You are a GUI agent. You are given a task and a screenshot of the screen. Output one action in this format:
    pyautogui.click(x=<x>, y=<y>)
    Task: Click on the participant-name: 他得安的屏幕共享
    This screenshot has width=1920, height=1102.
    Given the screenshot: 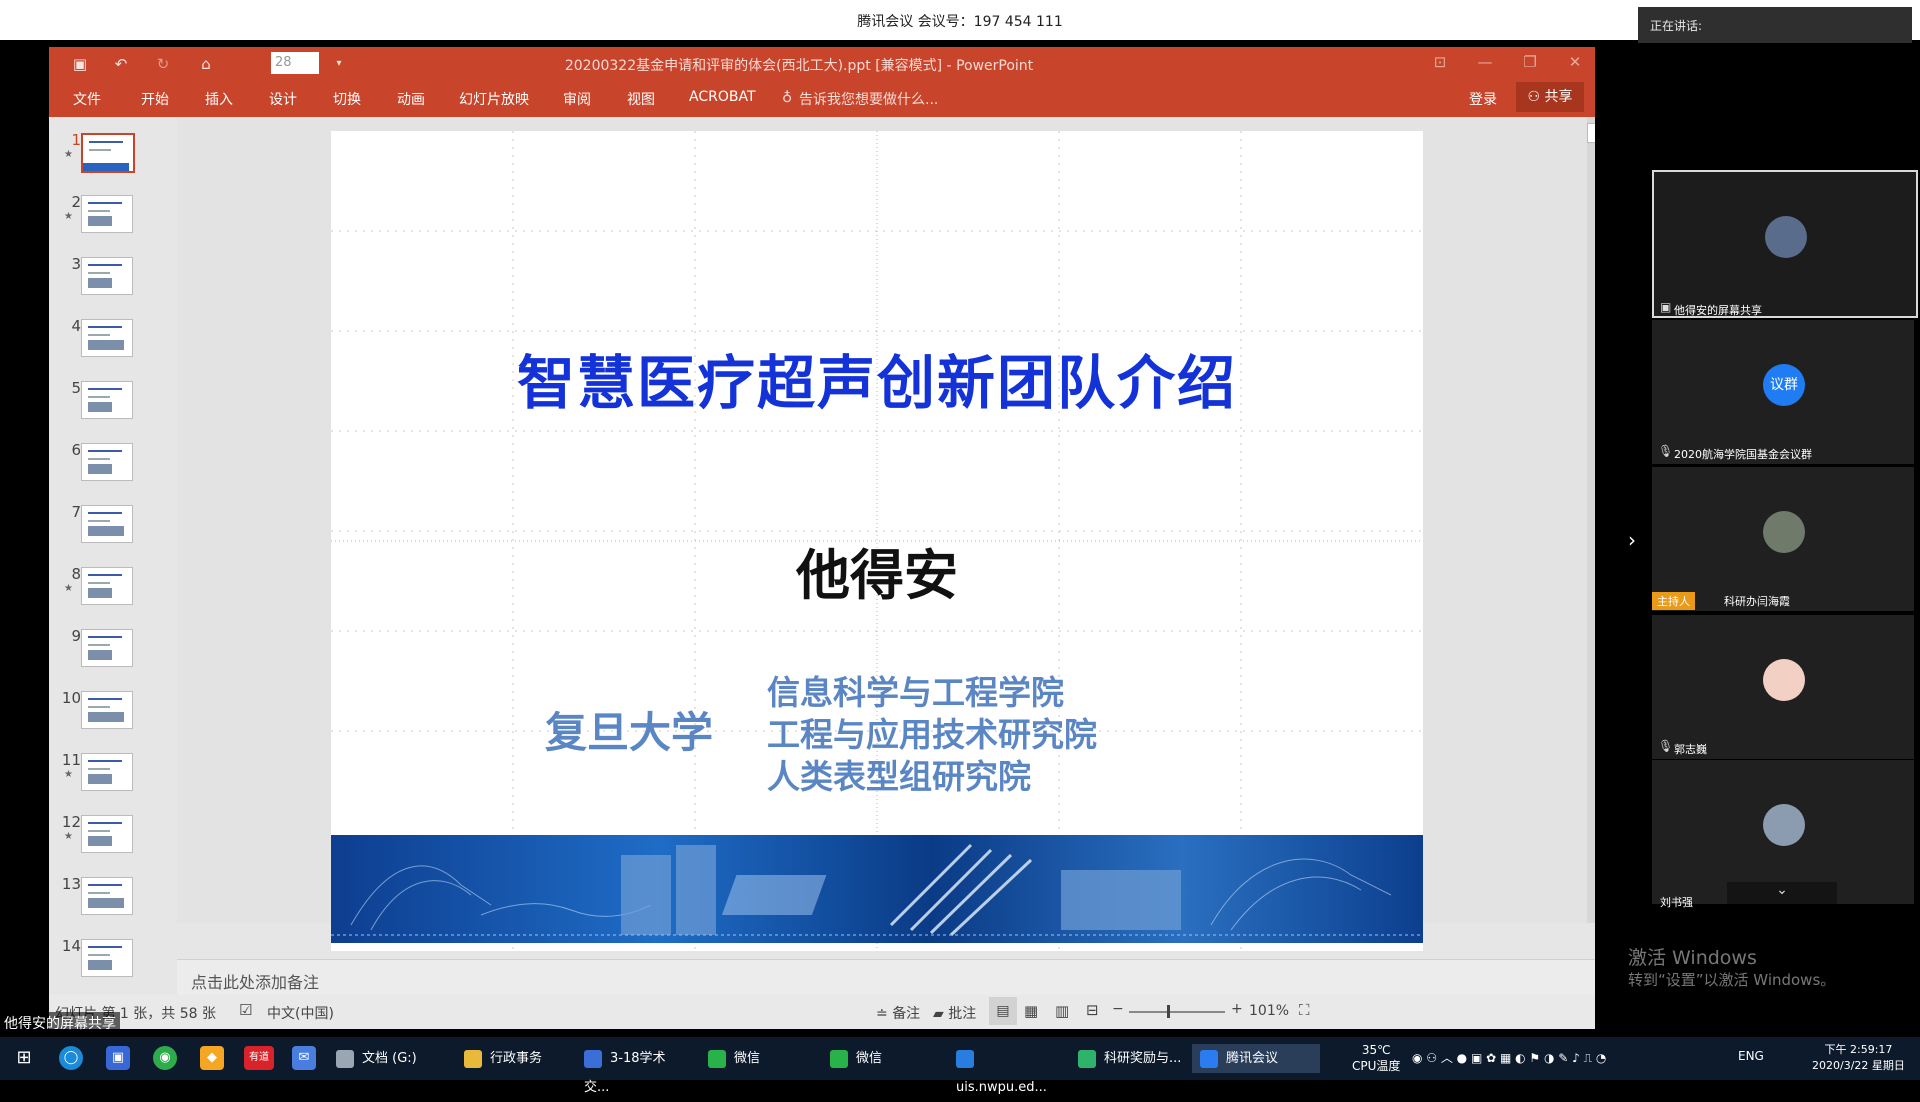 What is the action you would take?
    pyautogui.click(x=1718, y=310)
    